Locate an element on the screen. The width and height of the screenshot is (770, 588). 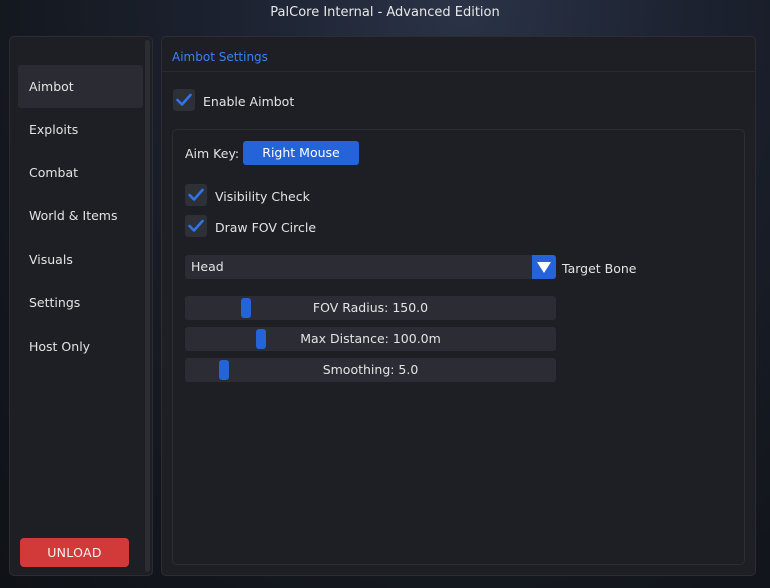
max-distance-slider: Max Distance: 100.0m is located at coordinates (370, 339).